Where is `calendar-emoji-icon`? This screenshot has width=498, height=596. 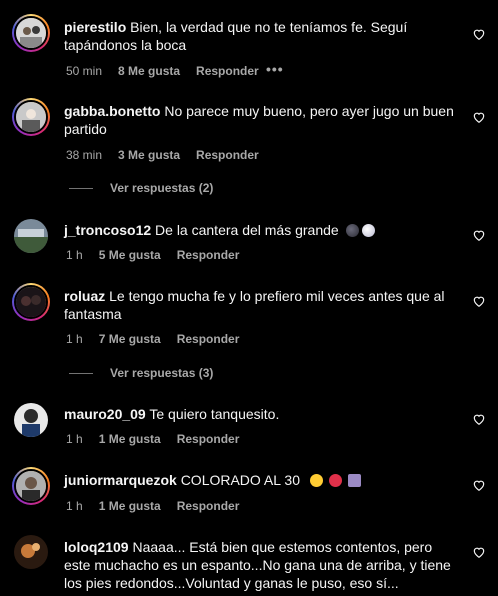 calendar-emoji-icon is located at coordinates (354, 480).